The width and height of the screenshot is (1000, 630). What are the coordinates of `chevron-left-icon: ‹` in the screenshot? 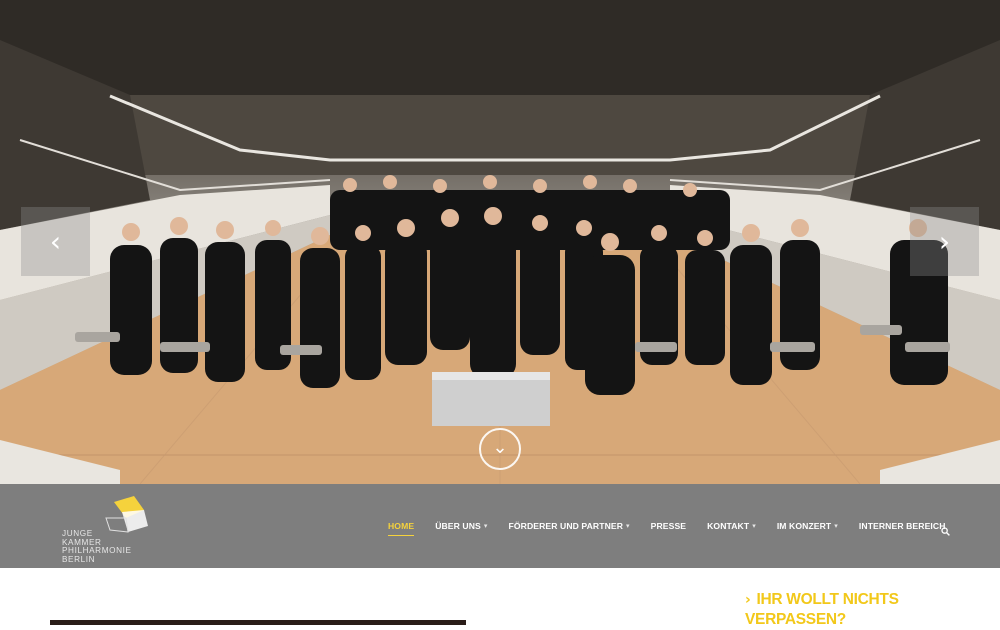 It's located at (55, 241).